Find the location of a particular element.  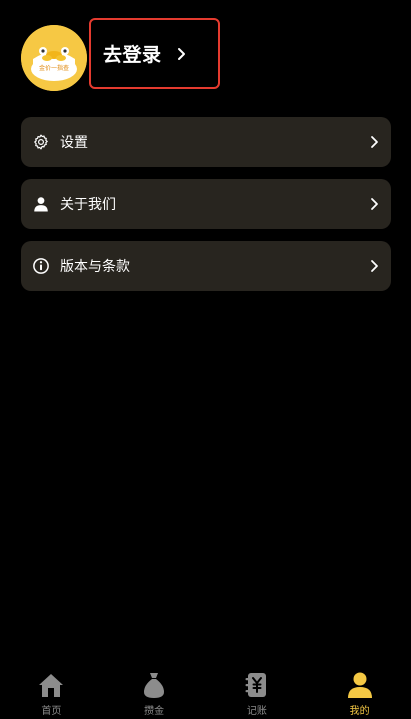

login-button: 去登录 is located at coordinates (154, 53).